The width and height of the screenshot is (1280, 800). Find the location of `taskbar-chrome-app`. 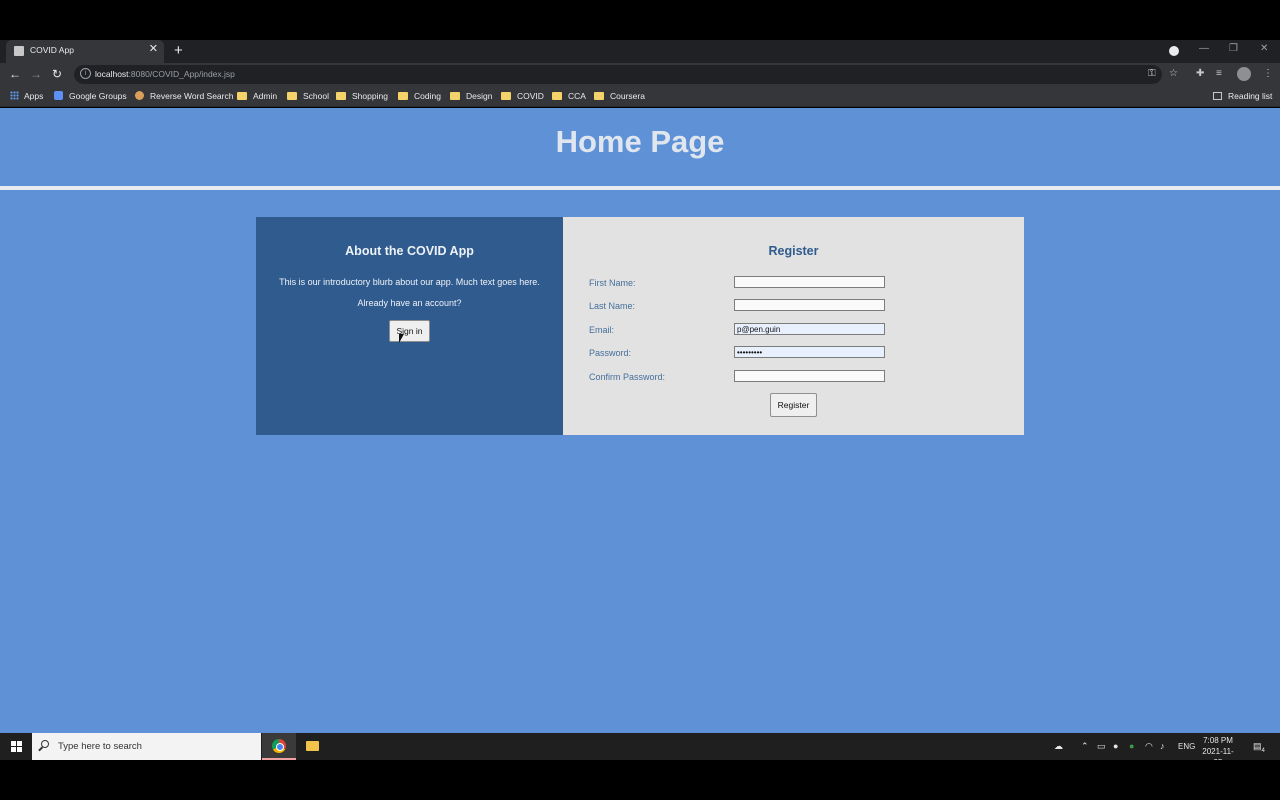

taskbar-chrome-app is located at coordinates (279, 746).